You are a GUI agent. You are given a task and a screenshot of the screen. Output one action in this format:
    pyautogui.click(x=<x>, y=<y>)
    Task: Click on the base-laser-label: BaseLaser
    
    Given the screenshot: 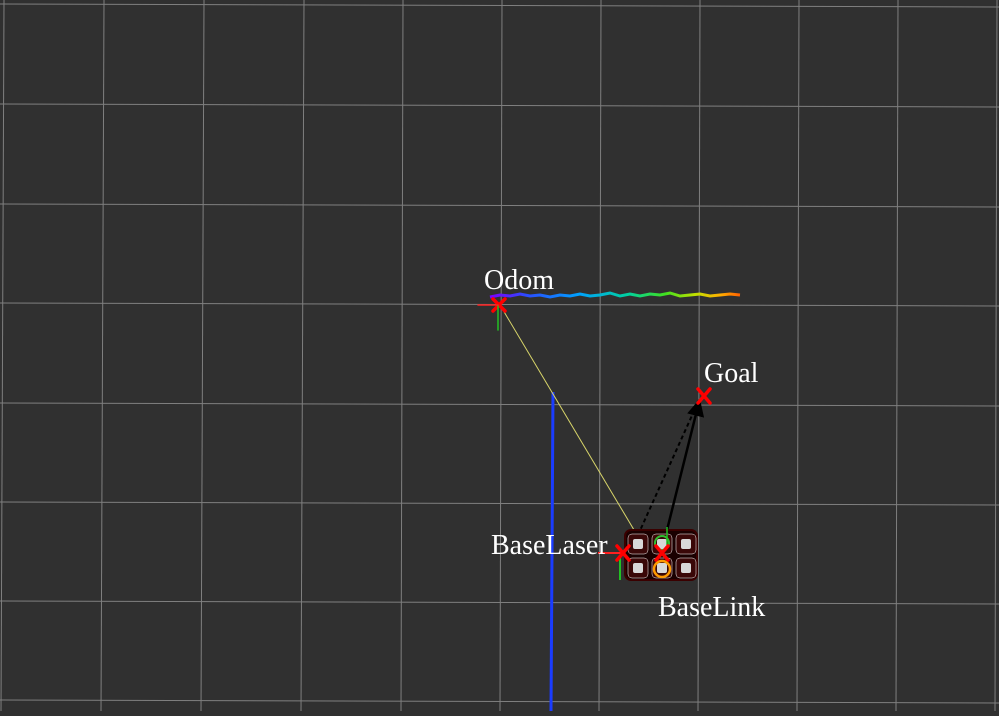 What is the action you would take?
    pyautogui.click(x=549, y=545)
    